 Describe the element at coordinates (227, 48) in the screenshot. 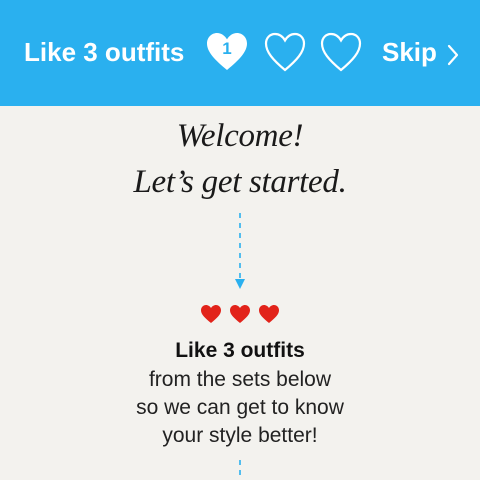

I see `liked-count: 1` at that location.